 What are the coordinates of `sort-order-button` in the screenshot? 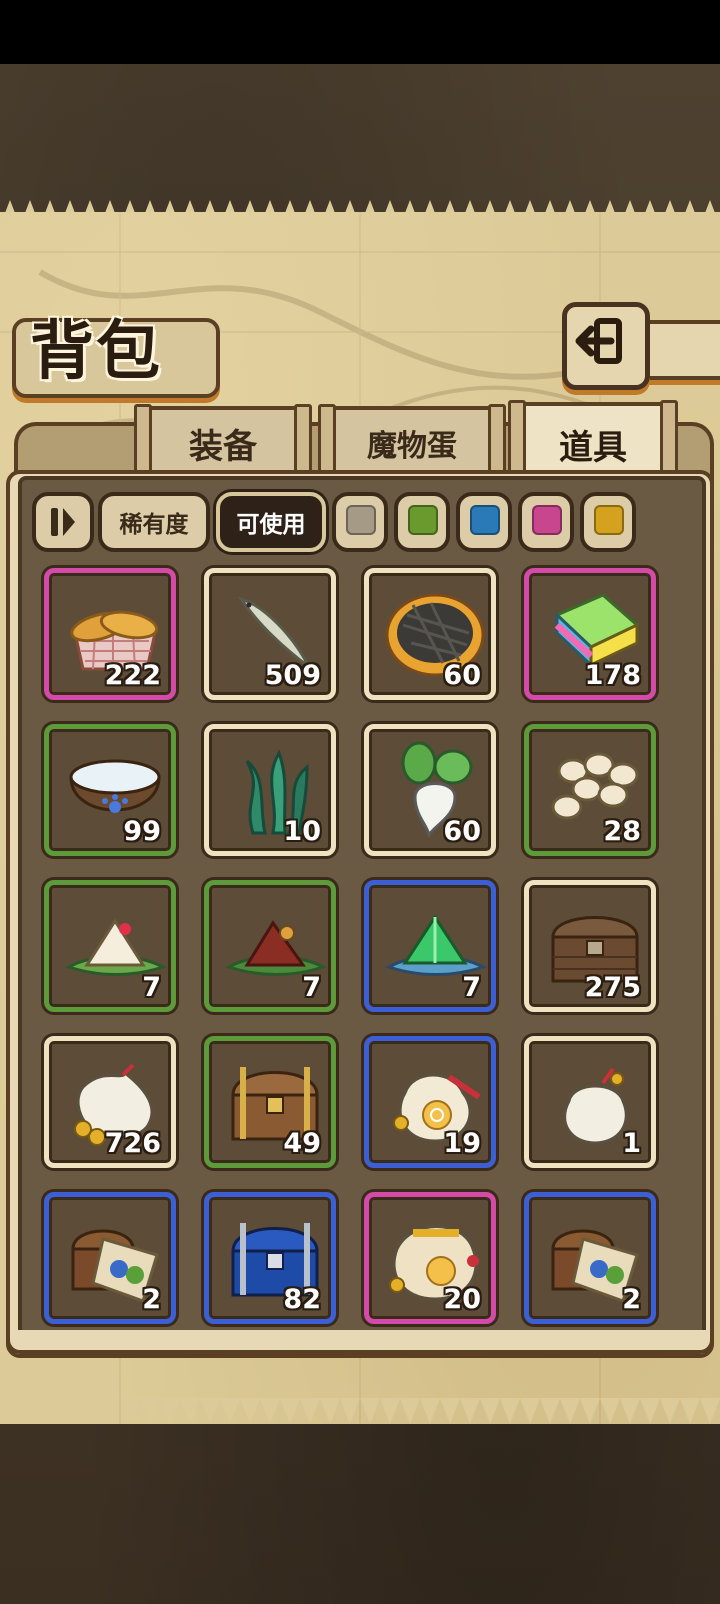 It's located at (63, 522).